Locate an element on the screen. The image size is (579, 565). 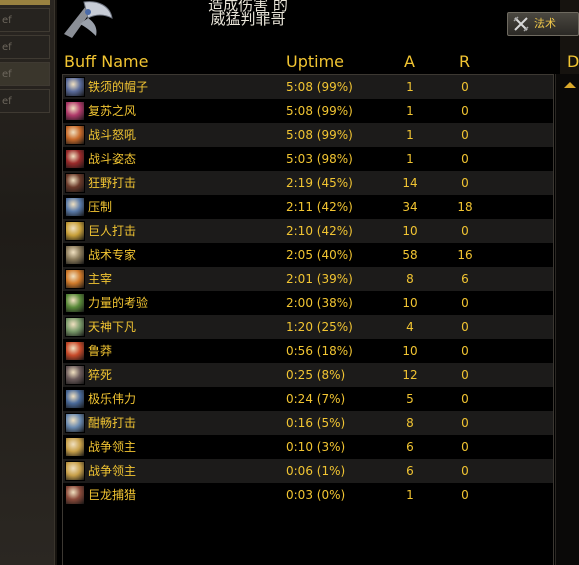
spell-filter-button: 法术 is located at coordinates (543, 24).